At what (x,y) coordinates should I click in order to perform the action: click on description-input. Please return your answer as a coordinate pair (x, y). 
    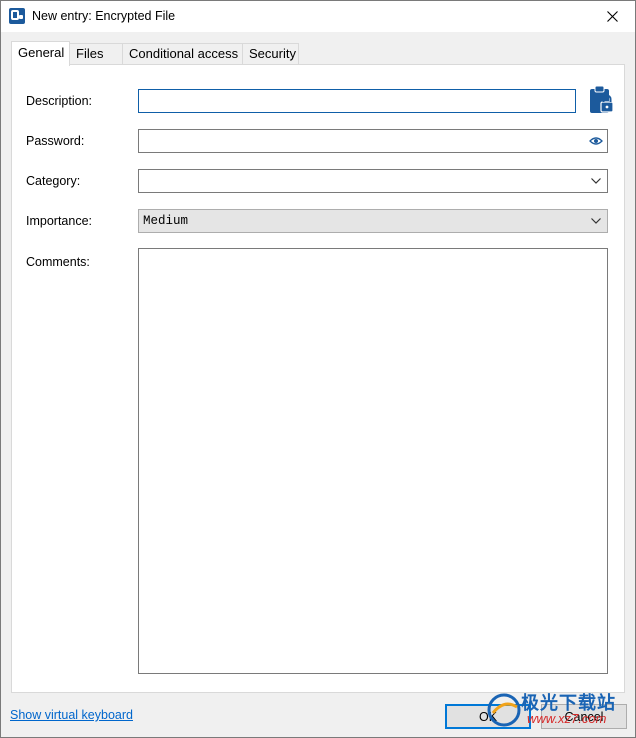
    Looking at the image, I should click on (357, 101).